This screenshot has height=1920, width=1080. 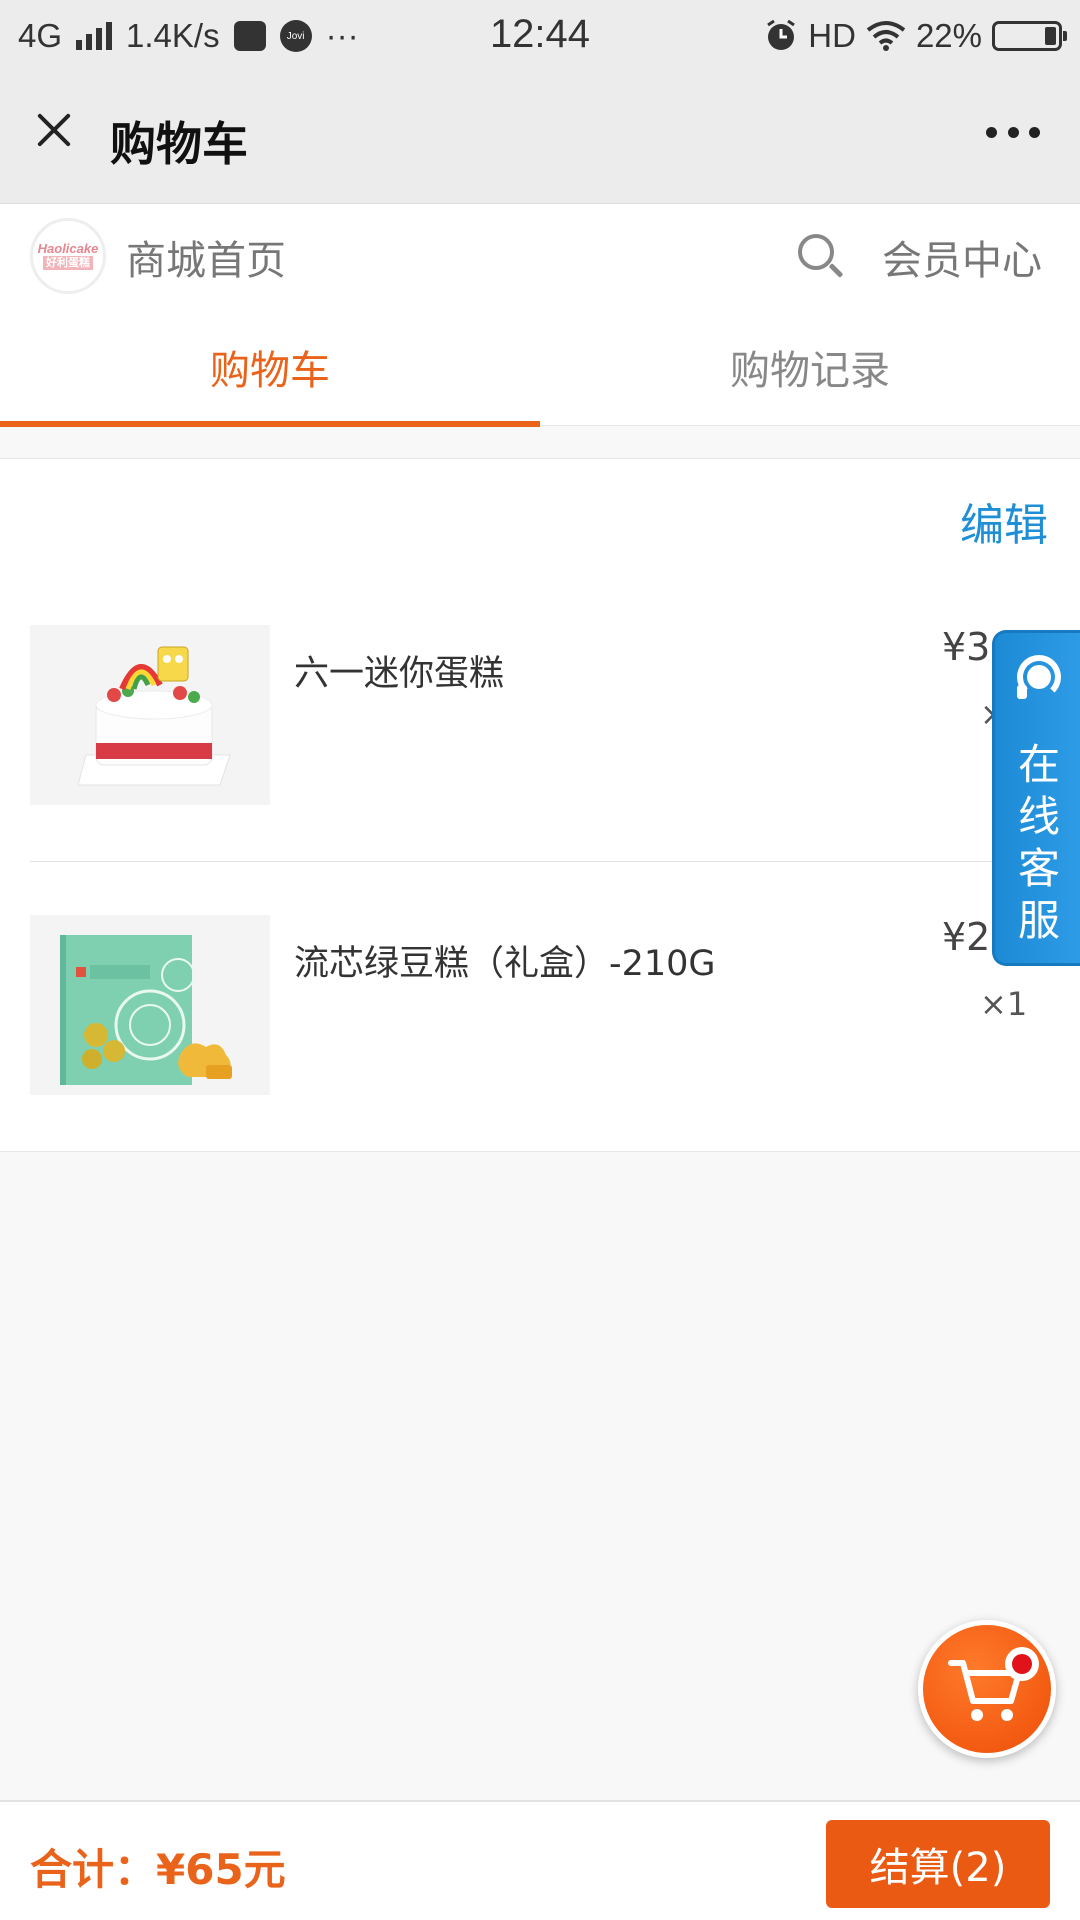 What do you see at coordinates (810, 371) in the screenshot?
I see `tab-history-label: 购物记录` at bounding box center [810, 371].